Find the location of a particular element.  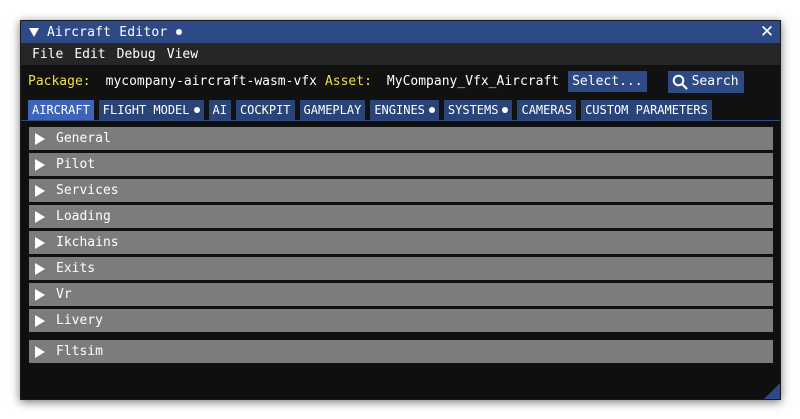

section-label: General is located at coordinates (83, 138).